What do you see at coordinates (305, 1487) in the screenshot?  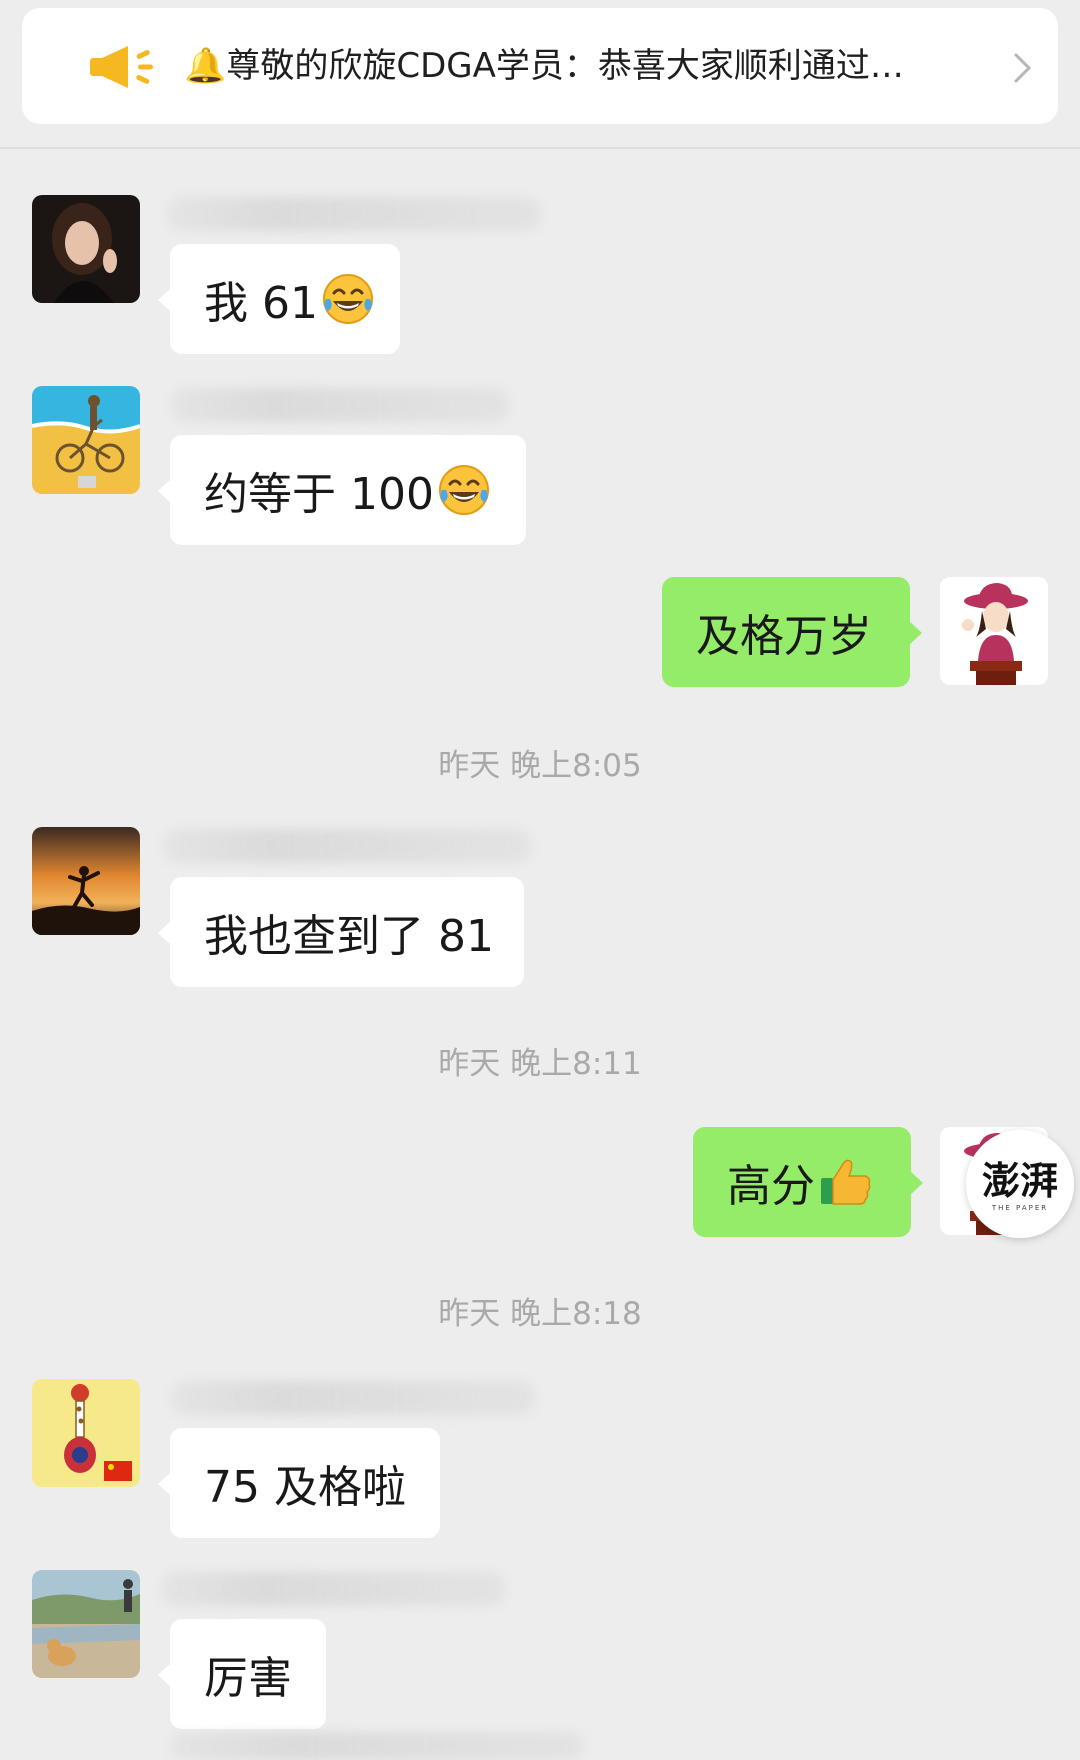 I see `message-text: 75 及格啦` at bounding box center [305, 1487].